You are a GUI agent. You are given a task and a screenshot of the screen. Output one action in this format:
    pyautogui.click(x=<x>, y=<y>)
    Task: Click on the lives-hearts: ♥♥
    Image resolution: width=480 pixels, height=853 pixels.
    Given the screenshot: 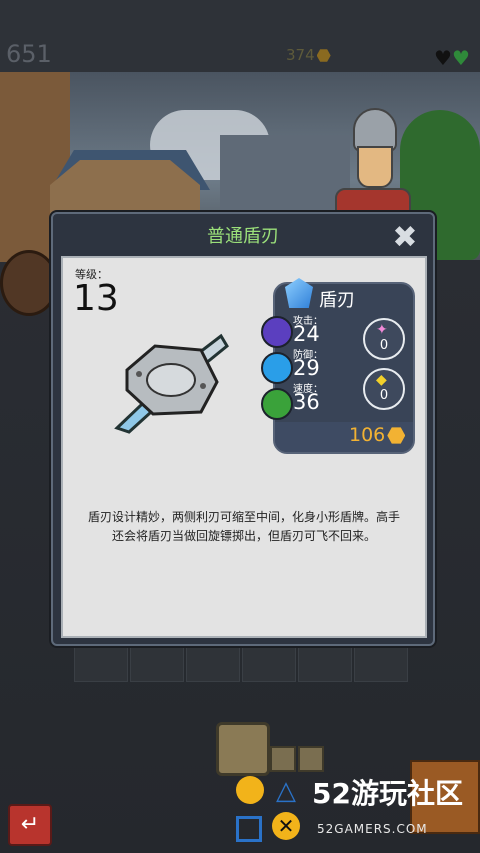 What is the action you would take?
    pyautogui.click(x=452, y=58)
    